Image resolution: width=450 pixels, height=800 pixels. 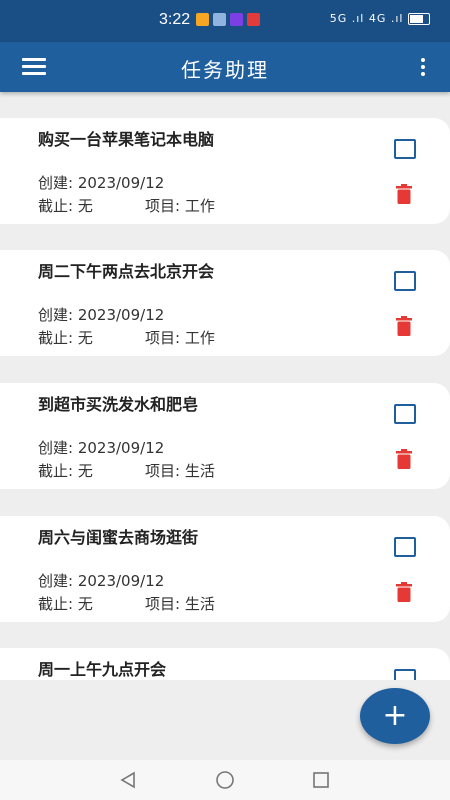 I want to click on add-icon: +, so click(x=395, y=715).